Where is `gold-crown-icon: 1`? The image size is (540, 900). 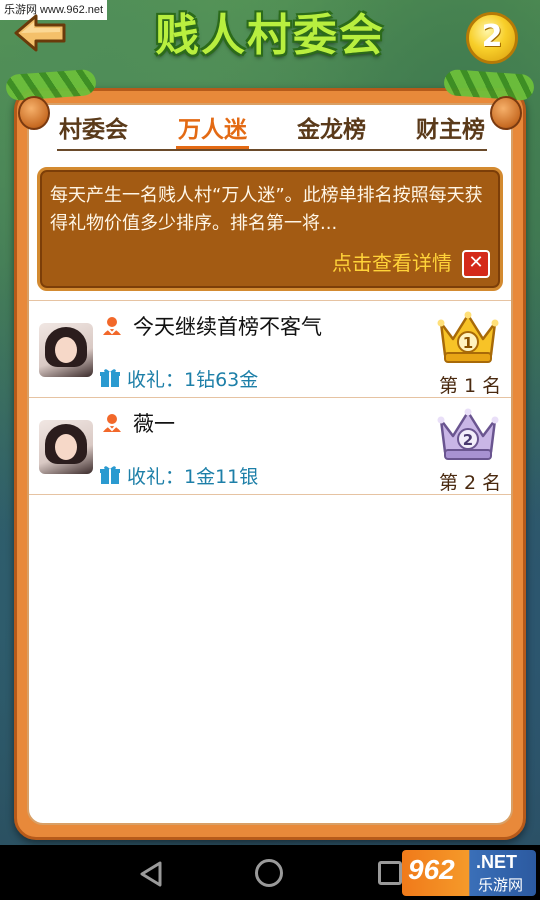
gold-crown-icon: 1 is located at coordinates (468, 337).